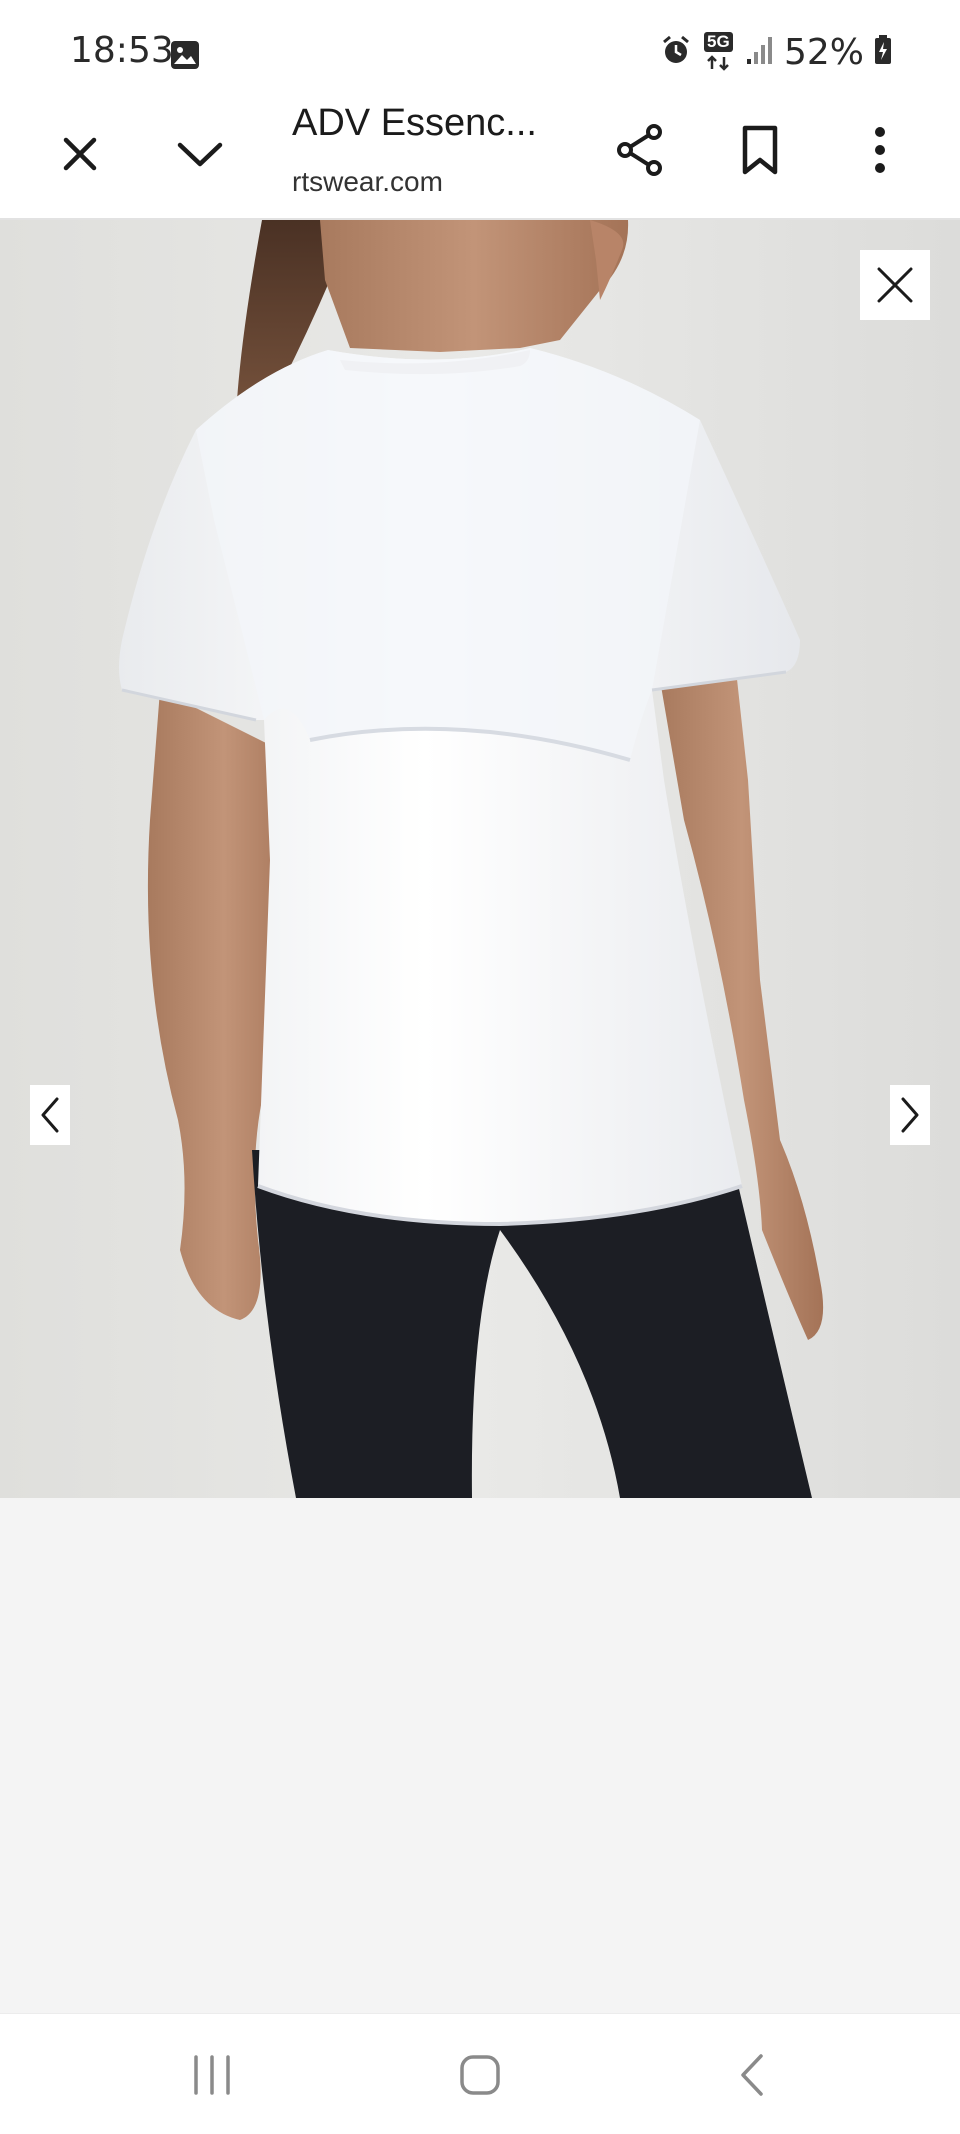 Image resolution: width=960 pixels, height=2134 pixels. I want to click on recent-apps-icon, so click(212, 2075).